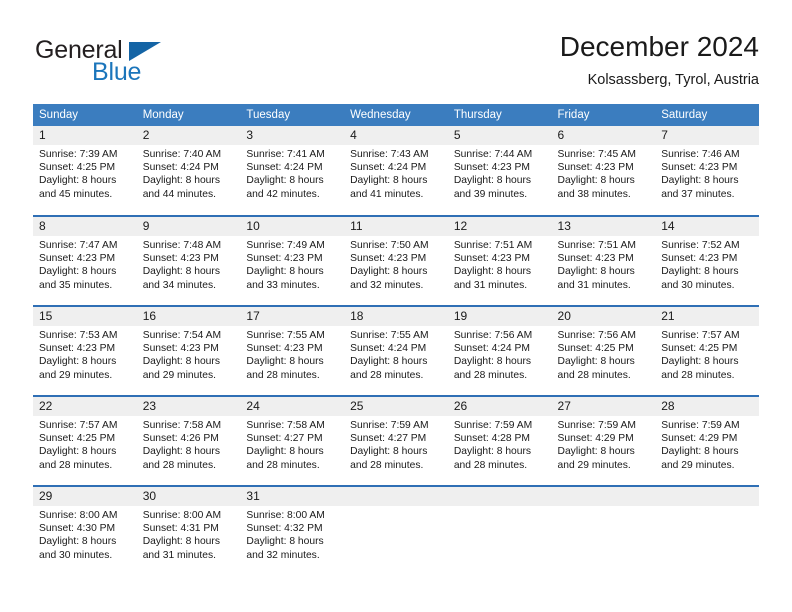 This screenshot has height=612, width=792. I want to click on day-number: 20, so click(603, 316).